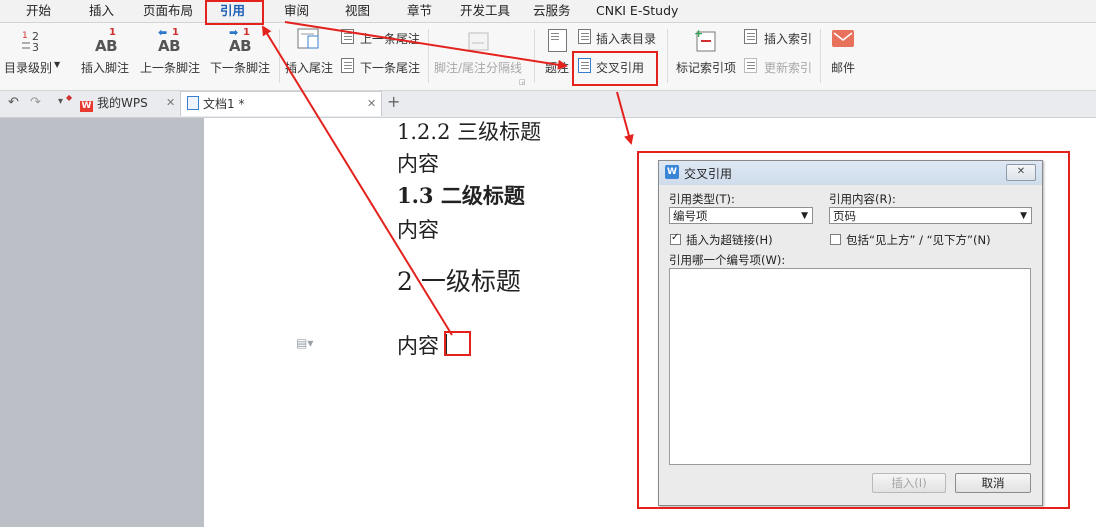 The height and width of the screenshot is (527, 1096). Describe the element at coordinates (557, 40) in the screenshot. I see `caption-icon` at that location.